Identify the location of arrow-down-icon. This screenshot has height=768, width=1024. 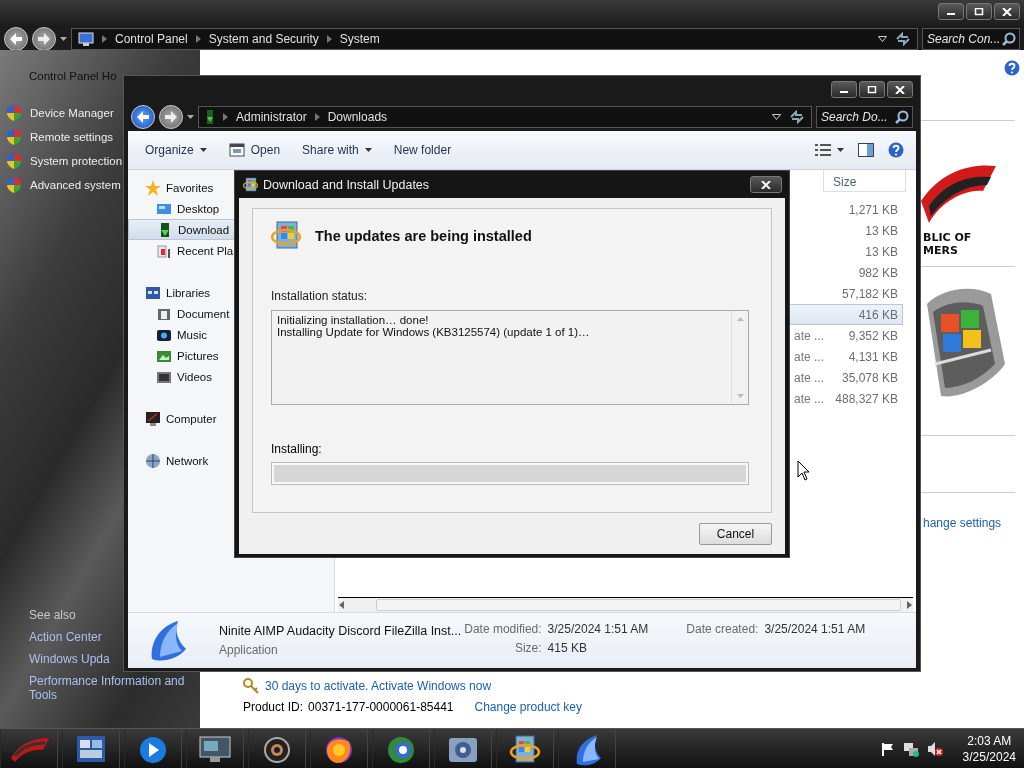
(740, 396).